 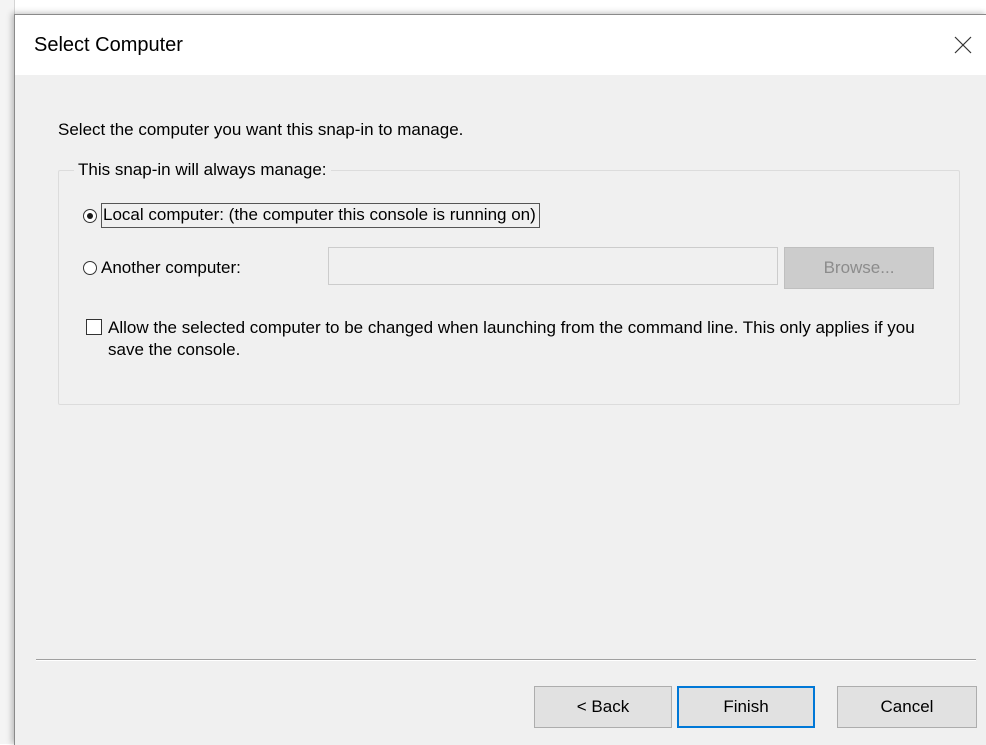 What do you see at coordinates (907, 707) in the screenshot?
I see `cancel-button: Cancel` at bounding box center [907, 707].